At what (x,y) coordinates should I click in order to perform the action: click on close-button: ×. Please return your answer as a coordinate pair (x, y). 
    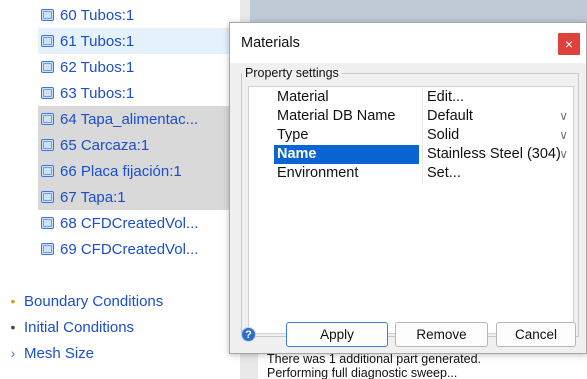
    Looking at the image, I should click on (569, 44).